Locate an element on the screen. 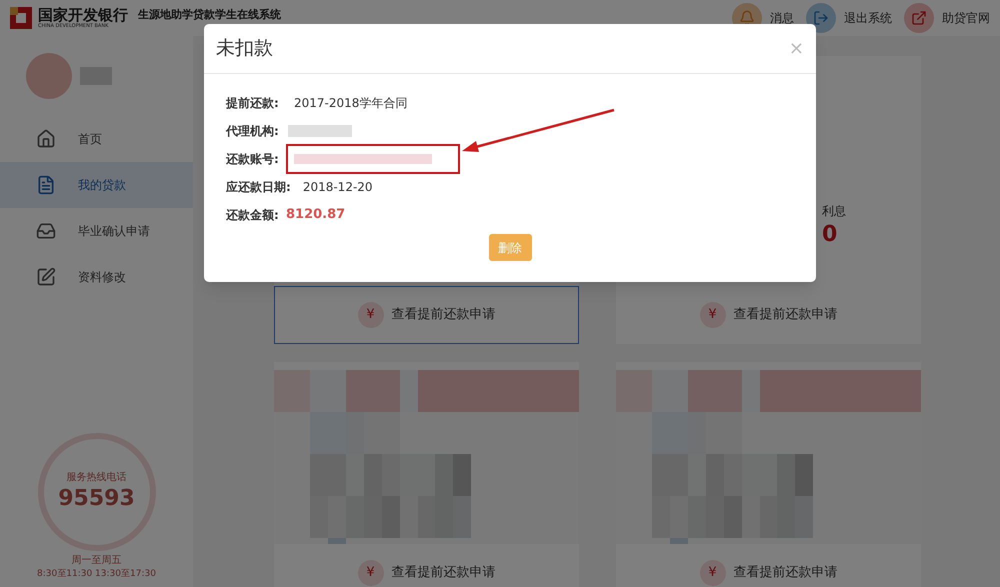 The image size is (1000, 587). header-link: 助贷官网 is located at coordinates (947, 18).